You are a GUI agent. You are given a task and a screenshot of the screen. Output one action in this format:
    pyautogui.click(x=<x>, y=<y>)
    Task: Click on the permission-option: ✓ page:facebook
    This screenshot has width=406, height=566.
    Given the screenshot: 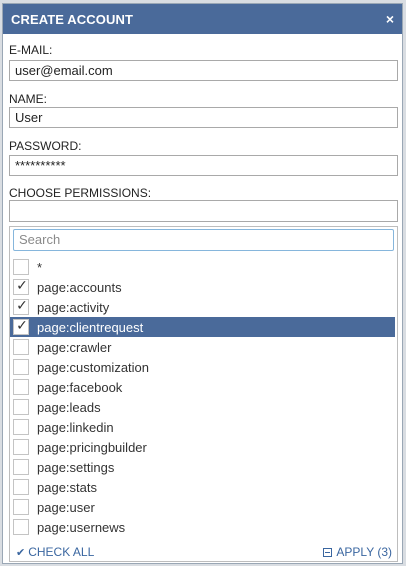 What is the action you would take?
    pyautogui.click(x=203, y=387)
    